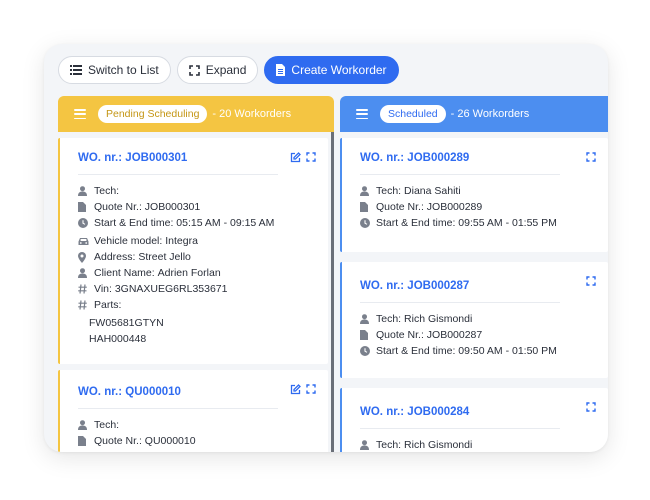 The width and height of the screenshot is (650, 500). I want to click on quote-row: Quote Nr.: JOB000301, so click(194, 207).